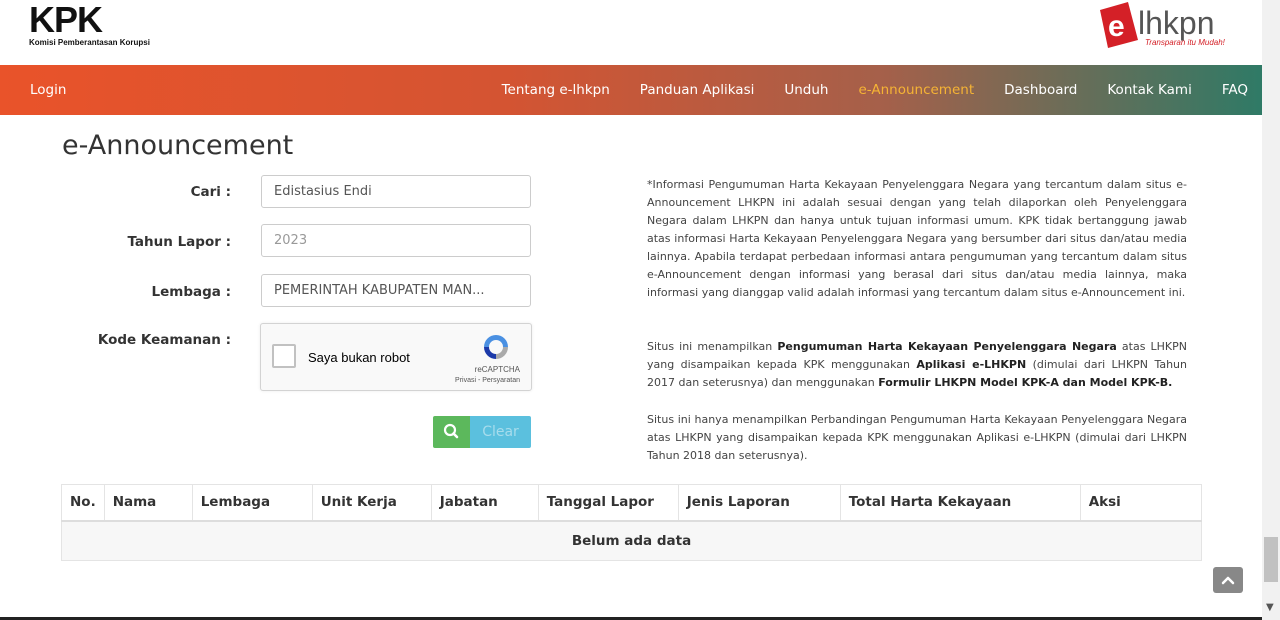  Describe the element at coordinates (66, 20) in the screenshot. I see `kpk-logo-text: KPK` at that location.